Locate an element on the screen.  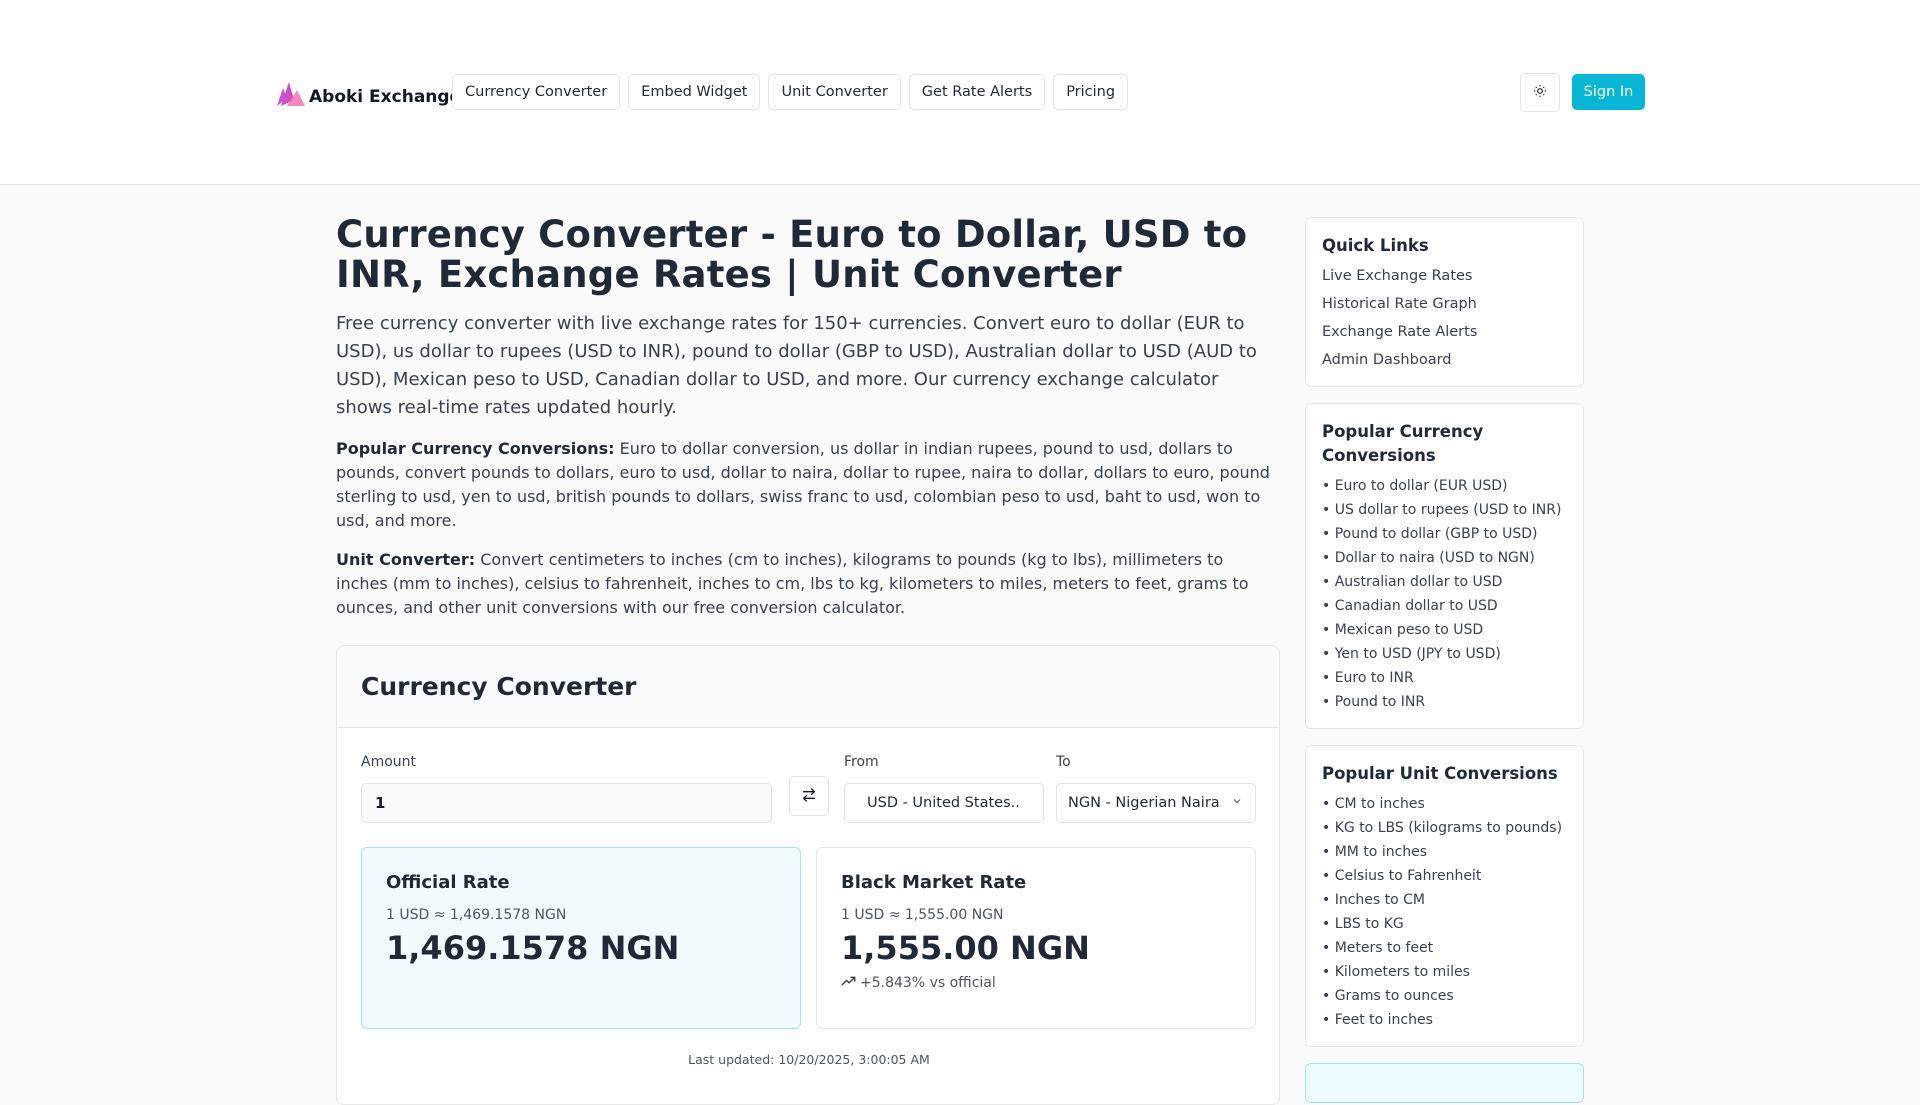
converter-header: Currency Converter is located at coordinates (808, 687).